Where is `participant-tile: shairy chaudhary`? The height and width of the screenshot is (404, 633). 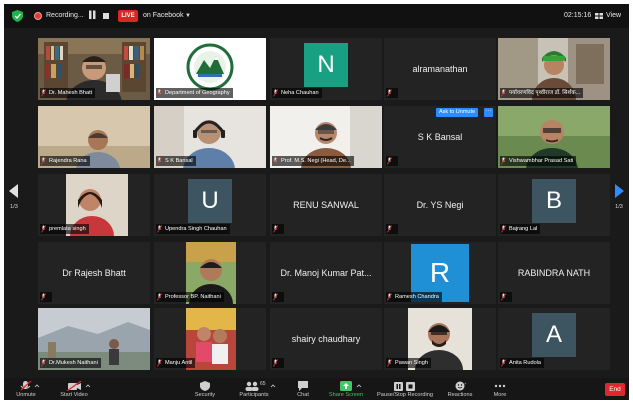 participant-tile: shairy chaudhary is located at coordinates (326, 339).